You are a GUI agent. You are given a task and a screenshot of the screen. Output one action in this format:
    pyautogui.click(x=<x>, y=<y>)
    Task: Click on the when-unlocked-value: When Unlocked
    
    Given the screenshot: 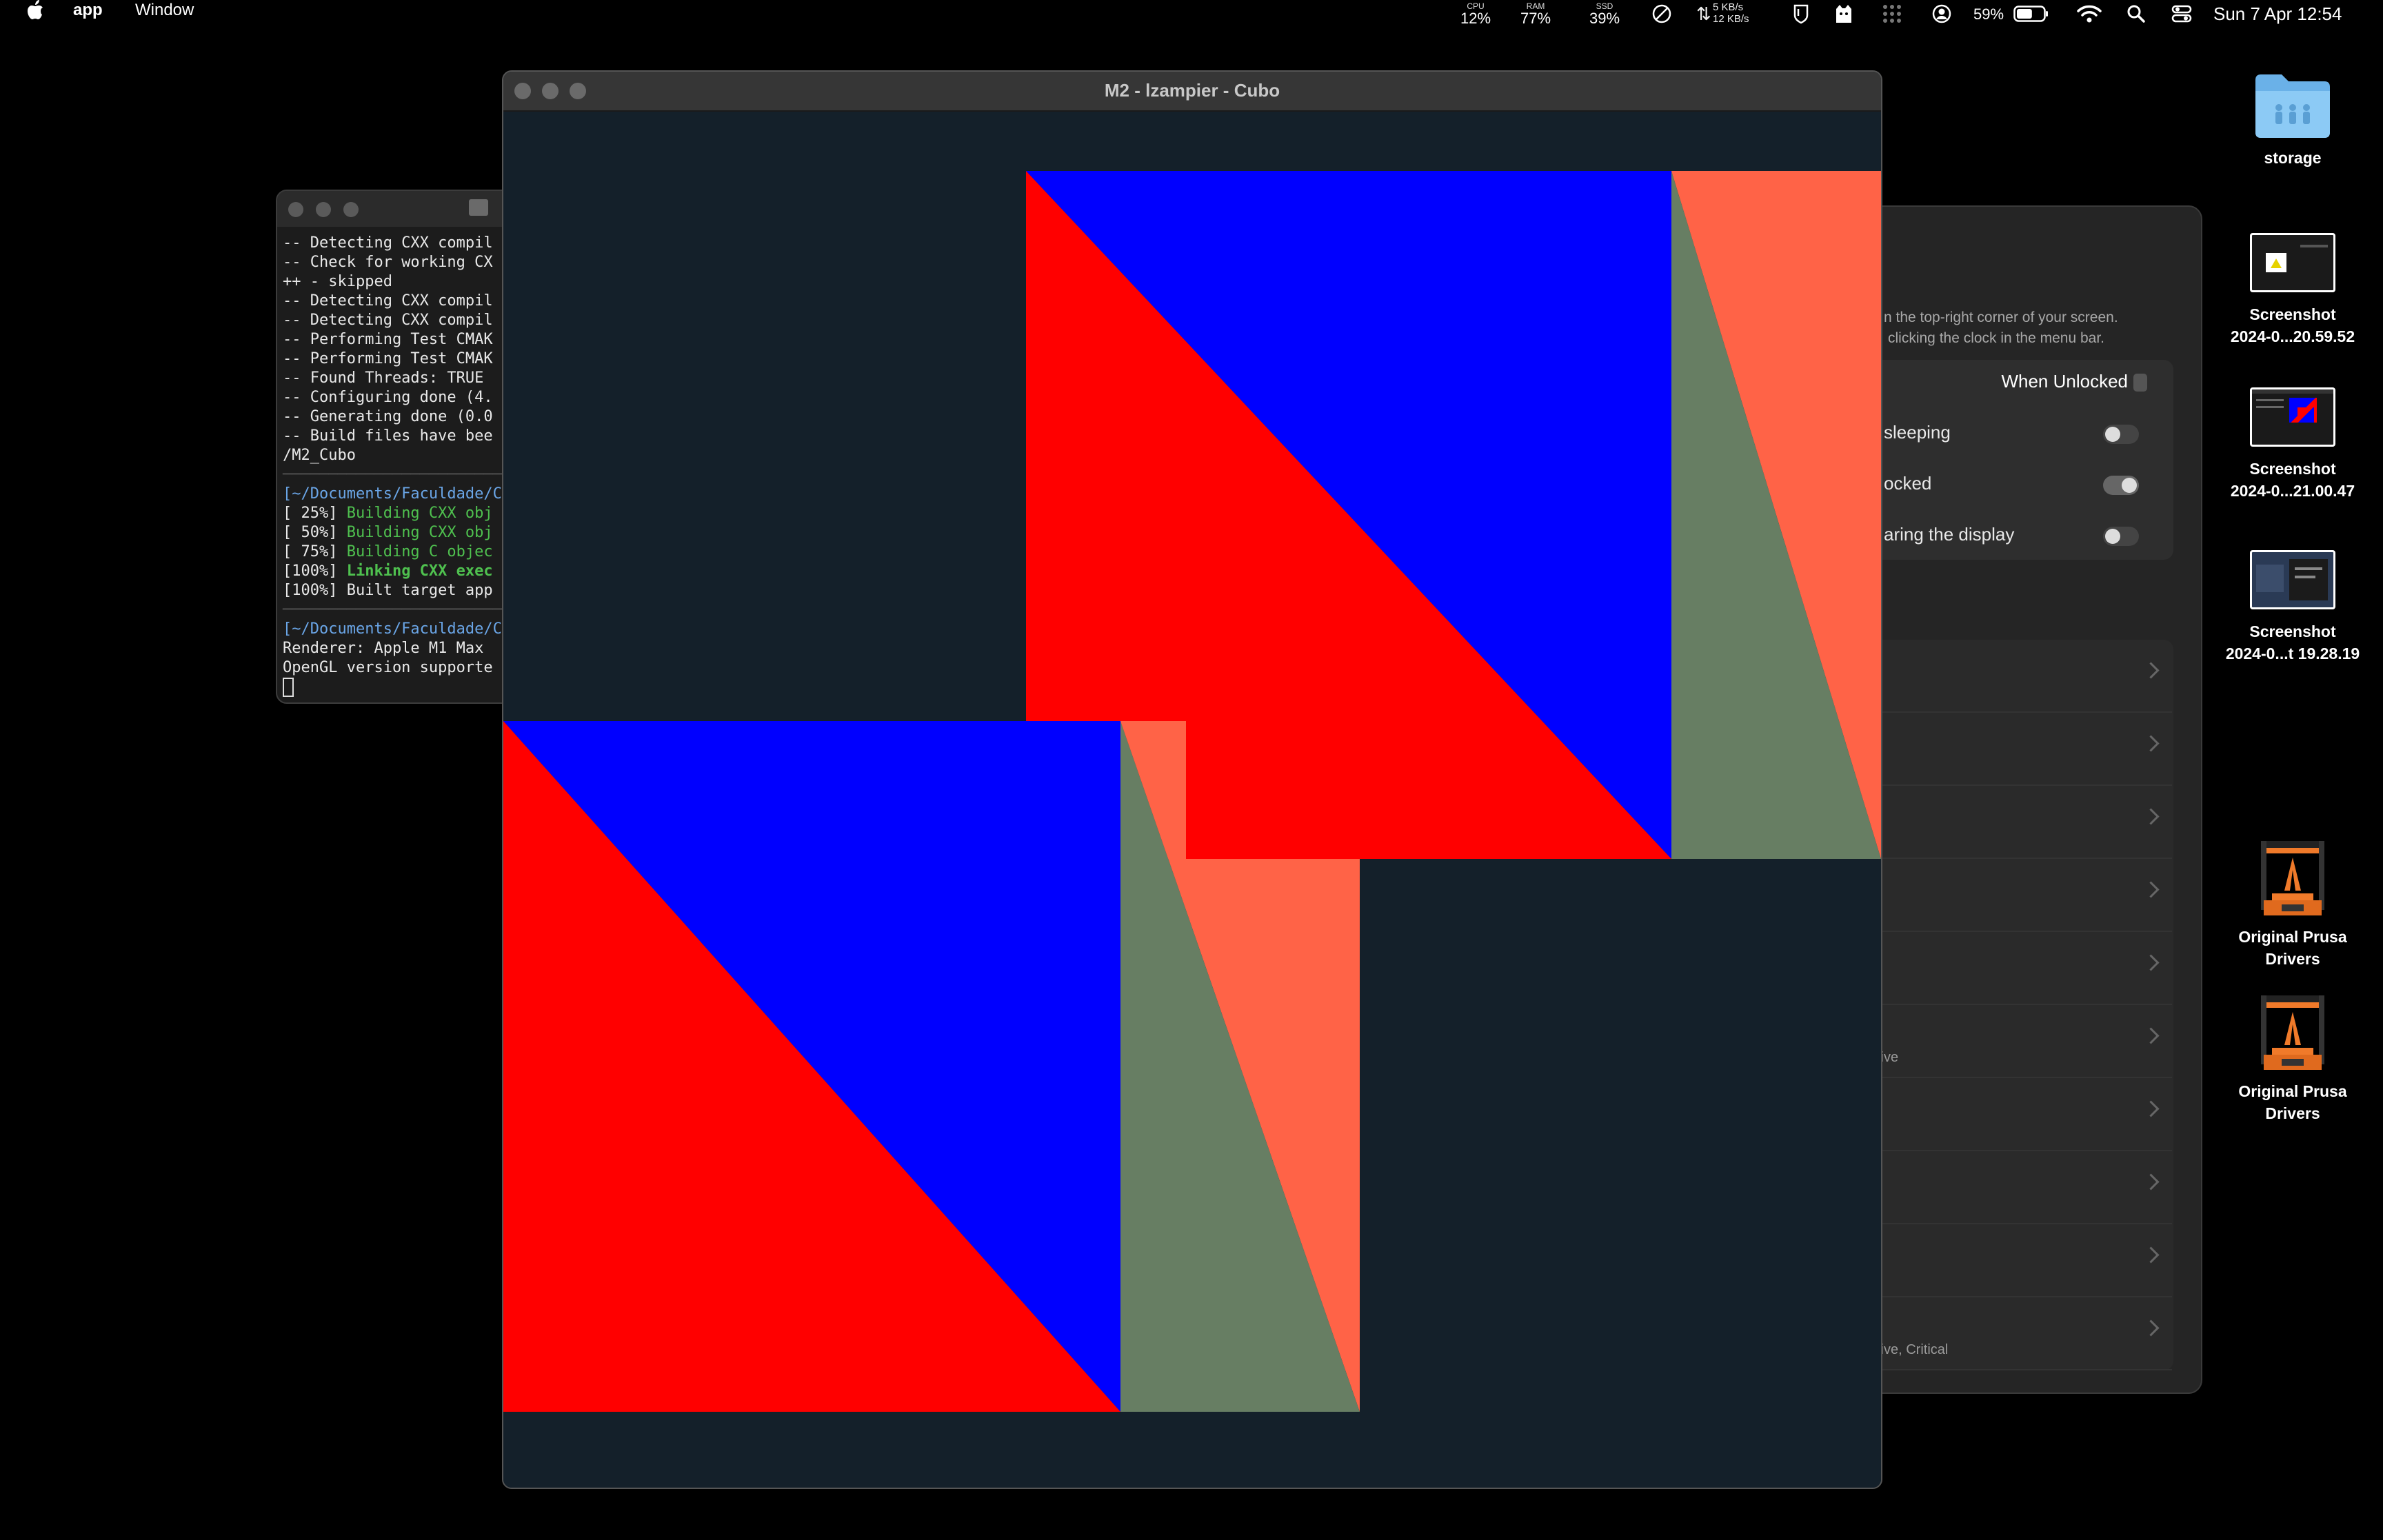 What is the action you would take?
    pyautogui.click(x=2064, y=382)
    